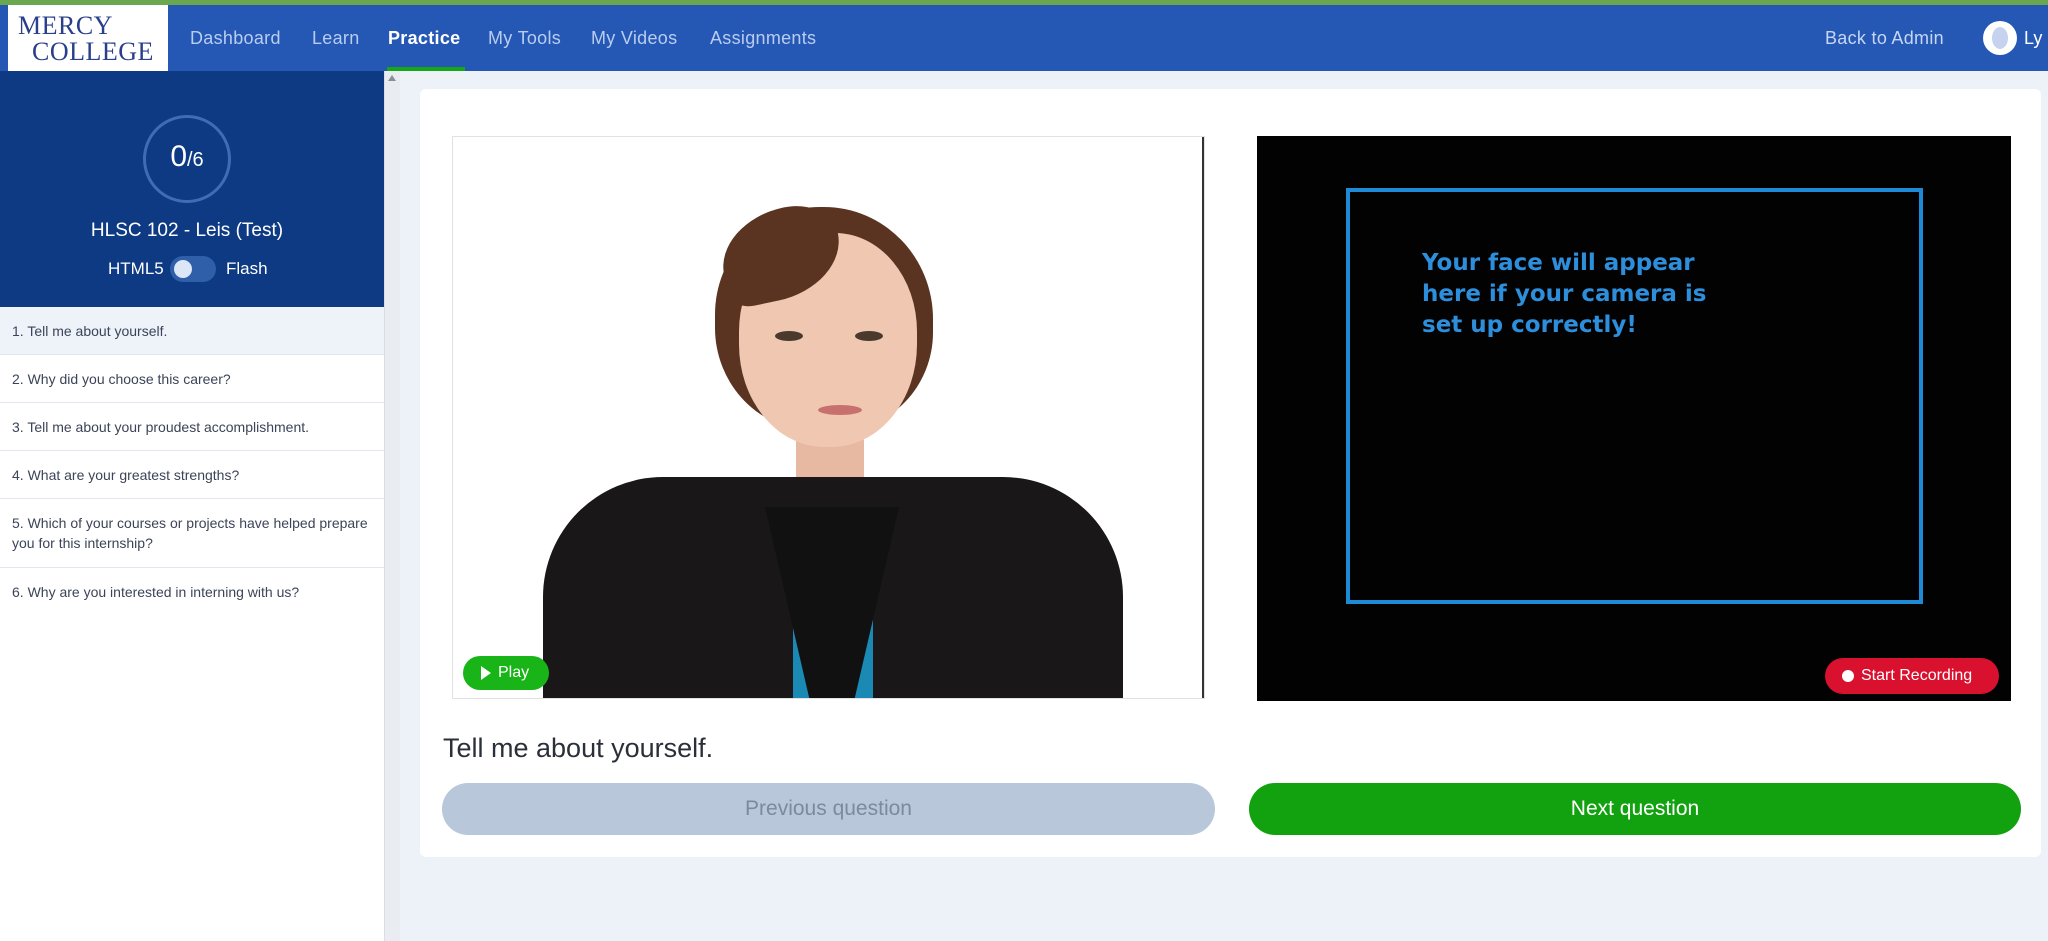  I want to click on interviewer-lips, so click(840, 410).